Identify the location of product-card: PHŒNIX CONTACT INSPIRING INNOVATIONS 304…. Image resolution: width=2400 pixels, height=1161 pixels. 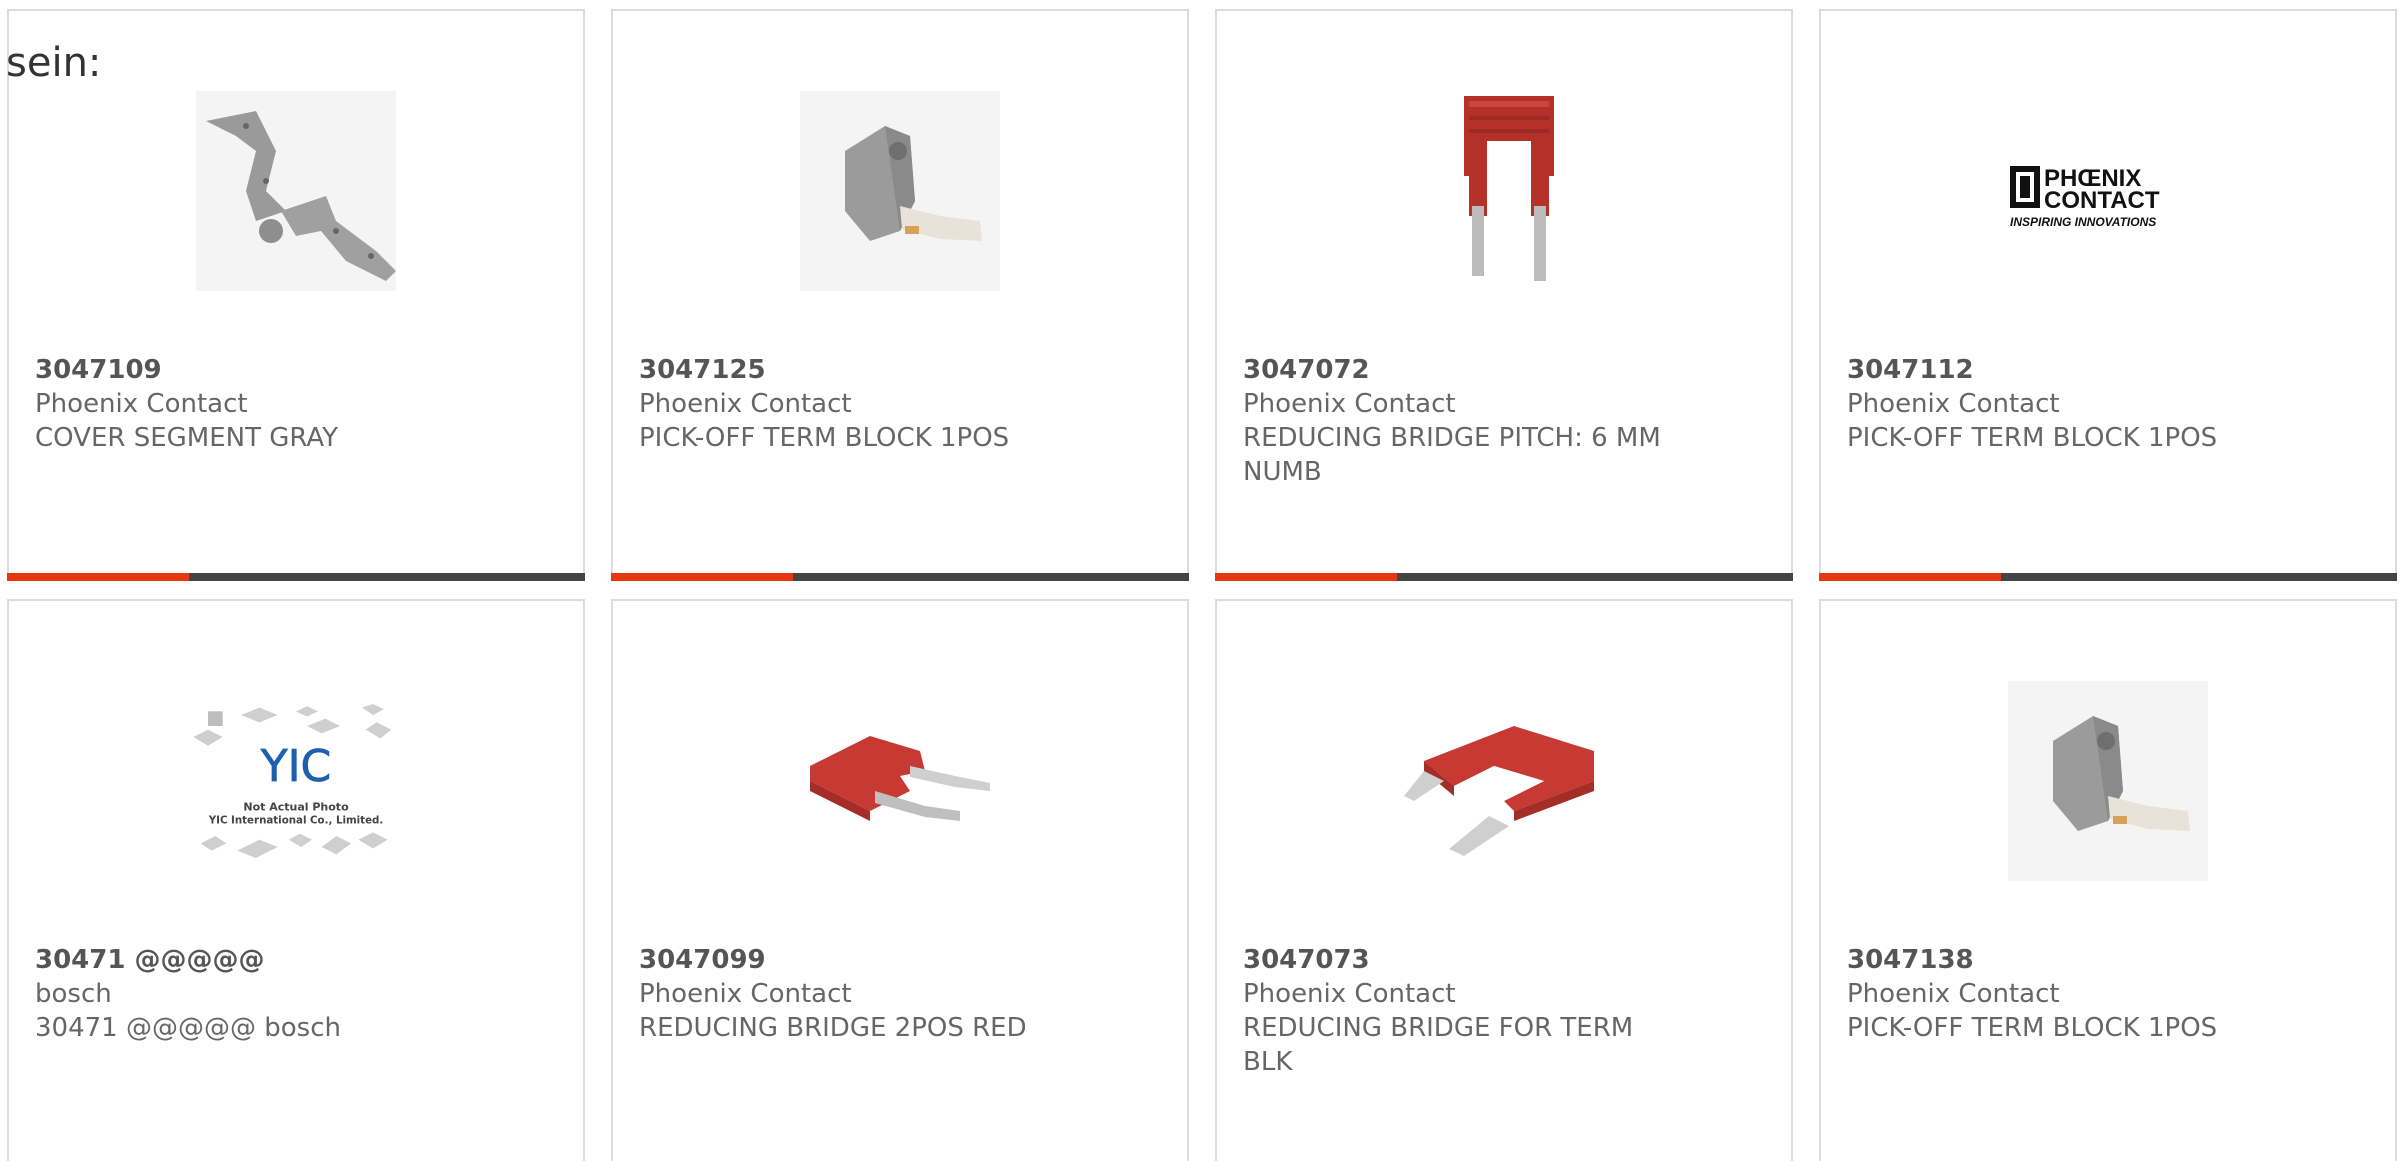
(2108, 295).